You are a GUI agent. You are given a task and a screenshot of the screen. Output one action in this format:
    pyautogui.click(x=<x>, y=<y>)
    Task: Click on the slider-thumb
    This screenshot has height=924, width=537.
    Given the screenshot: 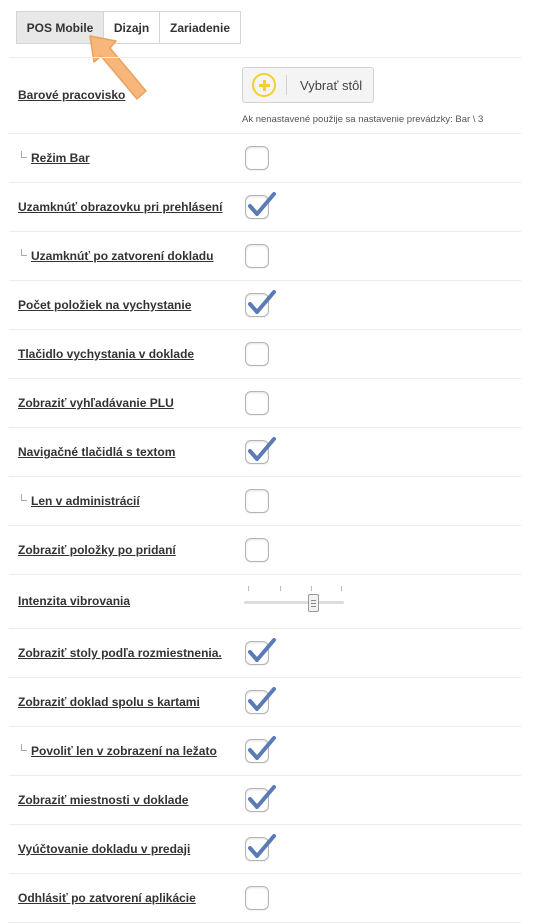 What is the action you would take?
    pyautogui.click(x=313, y=603)
    